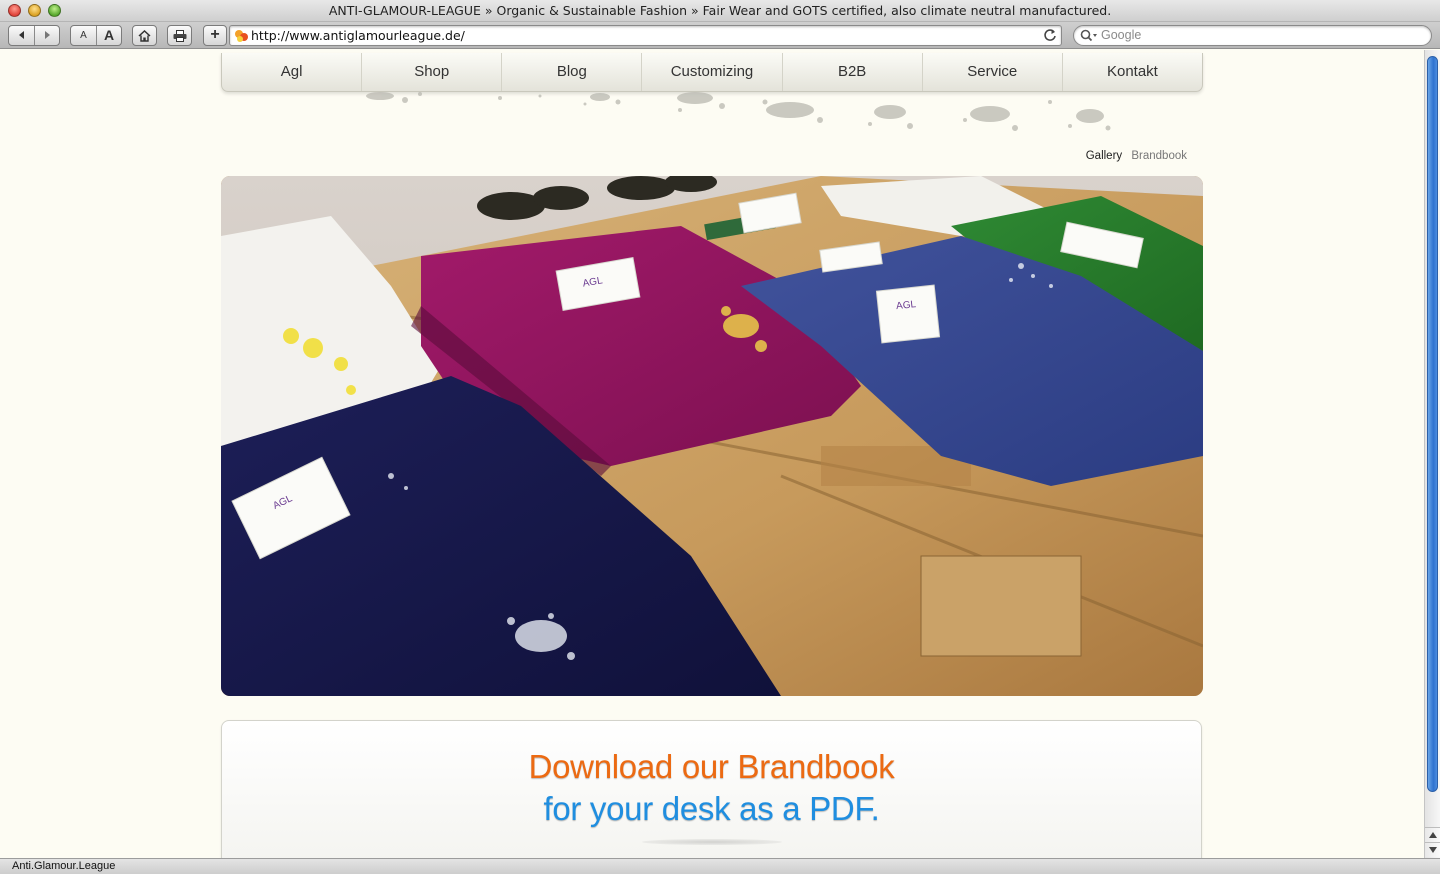 This screenshot has width=1440, height=874. I want to click on gallery-subnav: Gallery Brandbook, so click(1133, 156).